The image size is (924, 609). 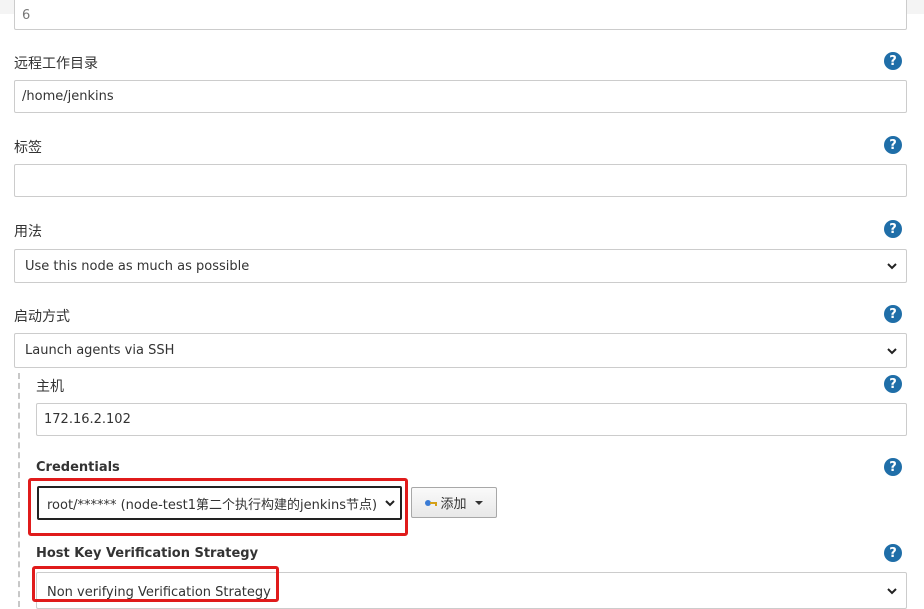 I want to click on caret-down-icon, so click(x=478, y=502).